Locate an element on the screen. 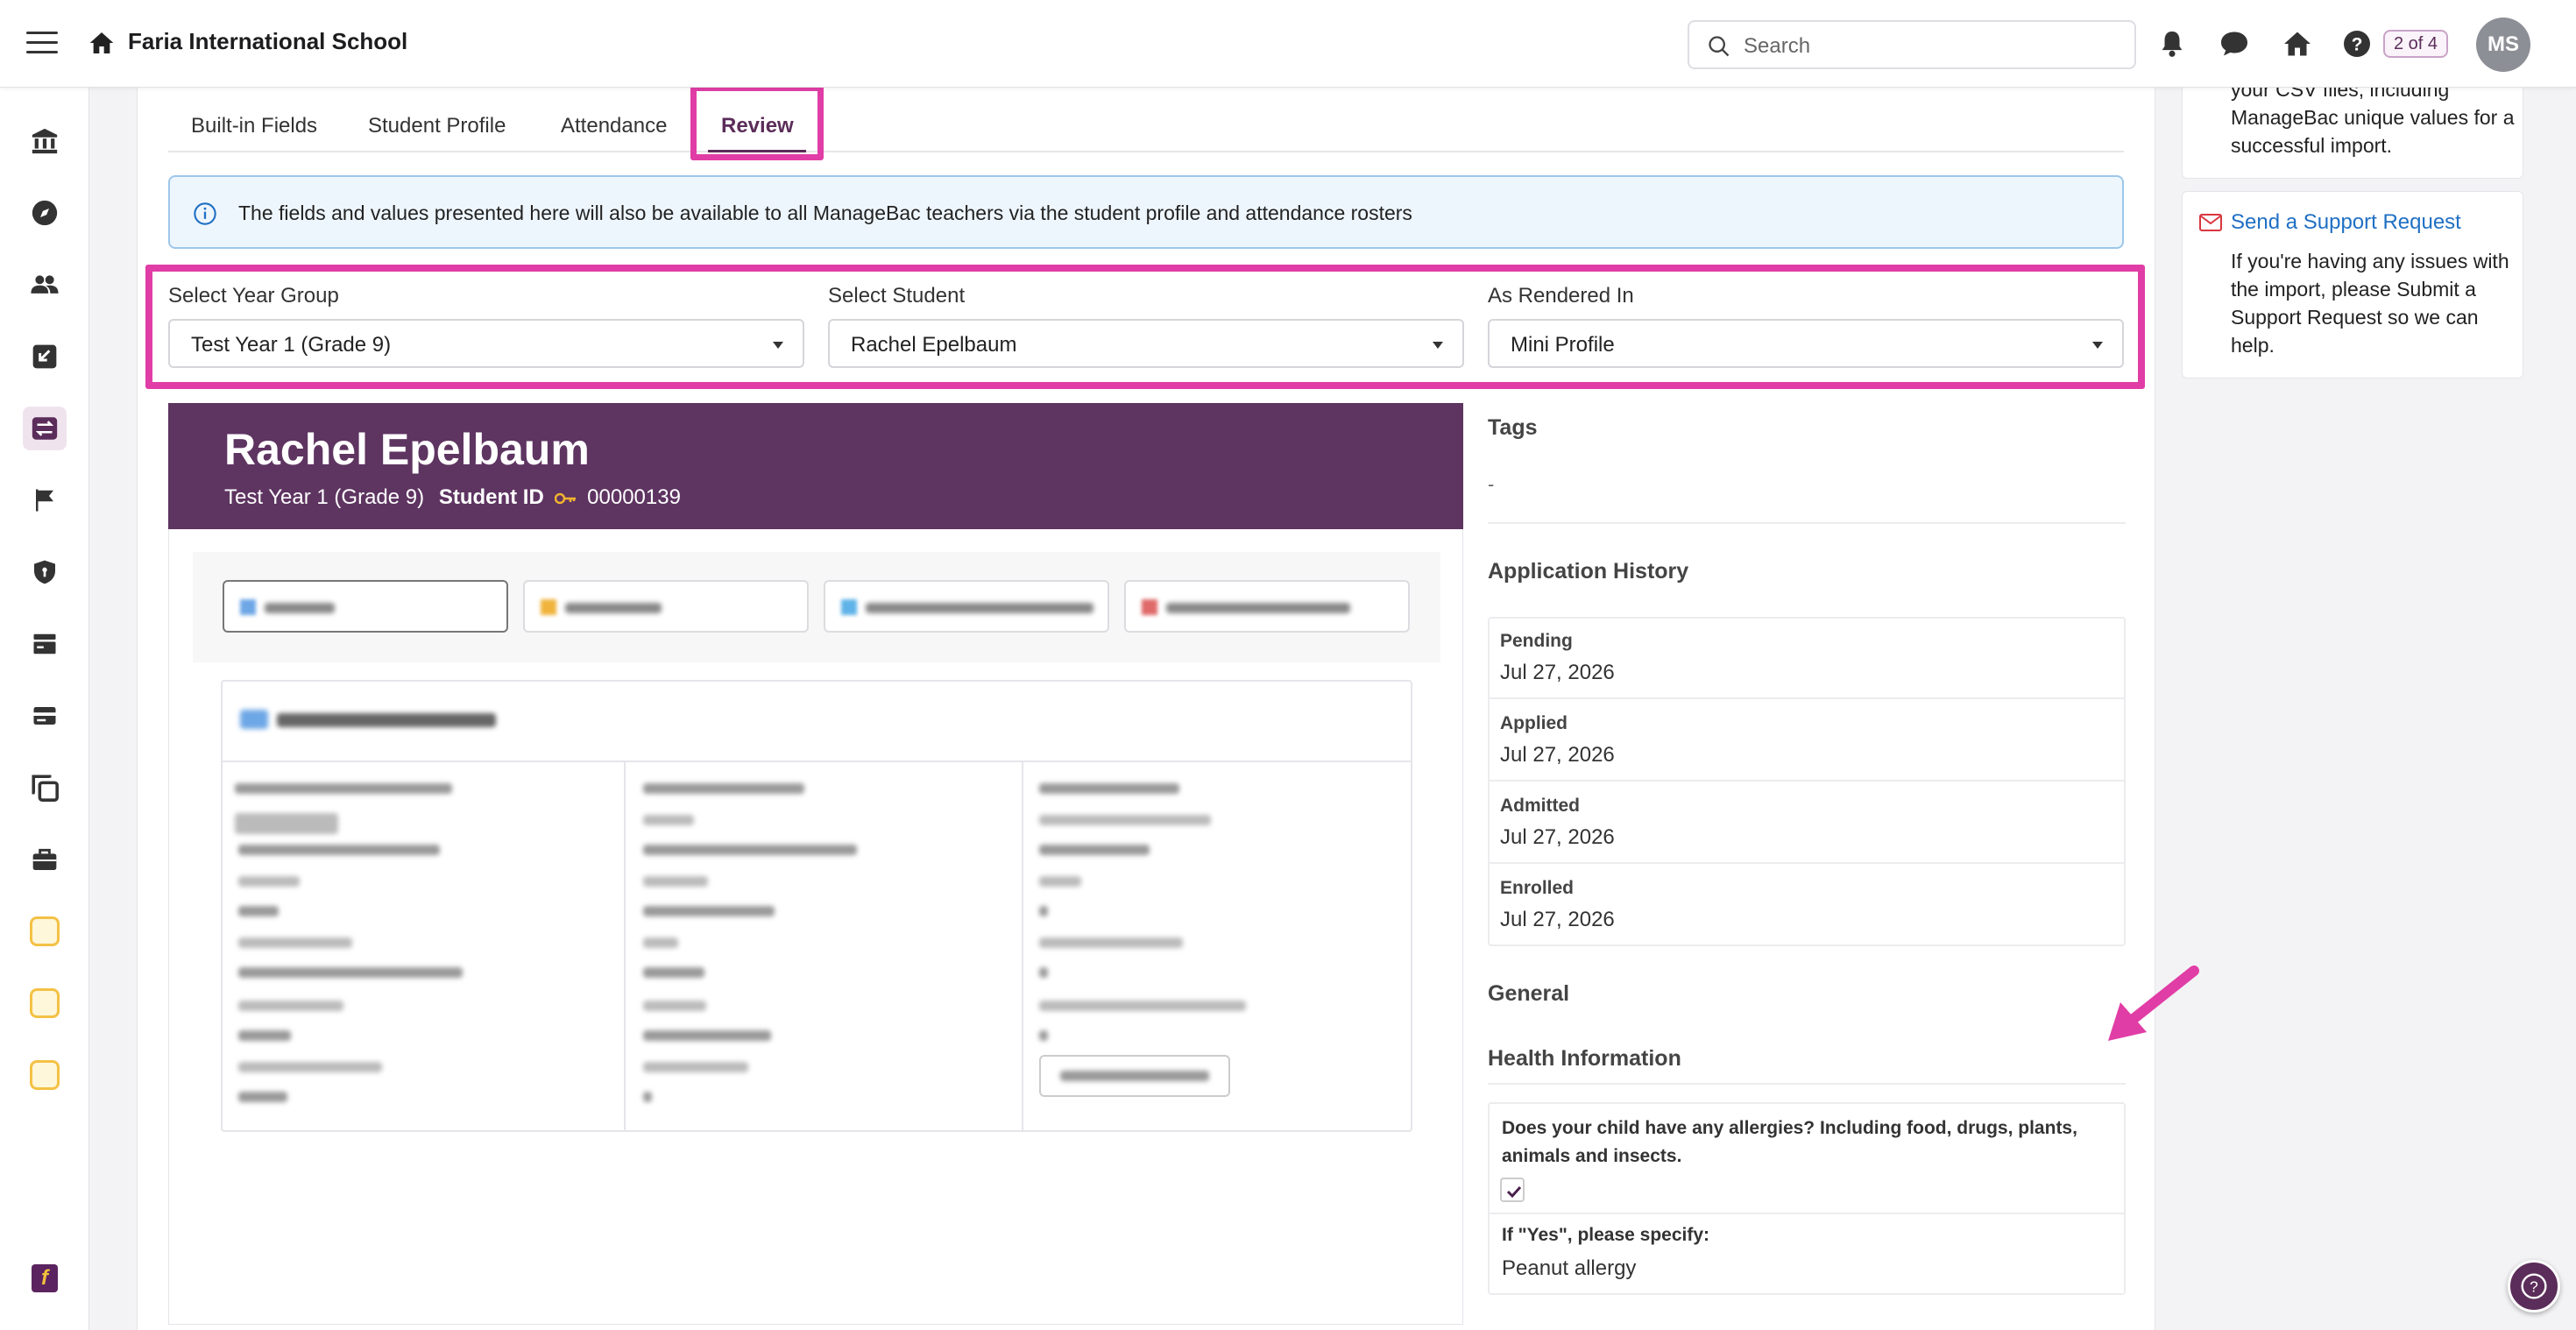 The width and height of the screenshot is (2576, 1330). history-label: Enrolled is located at coordinates (1537, 888).